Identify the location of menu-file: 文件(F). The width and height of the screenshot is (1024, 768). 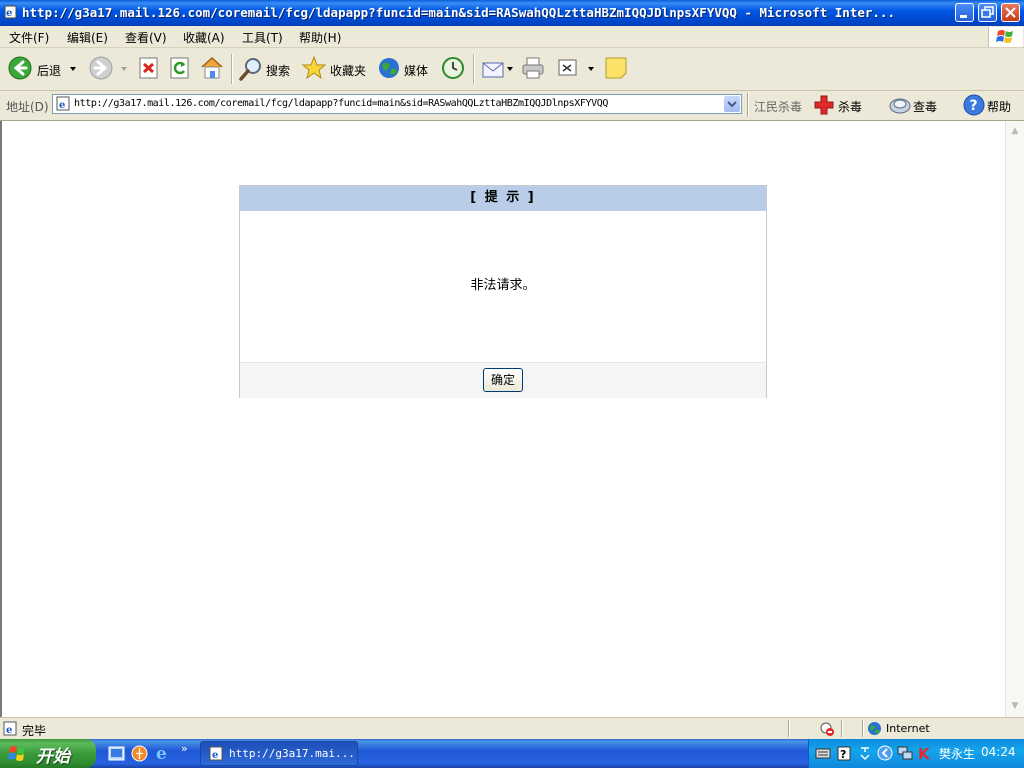
(29, 37).